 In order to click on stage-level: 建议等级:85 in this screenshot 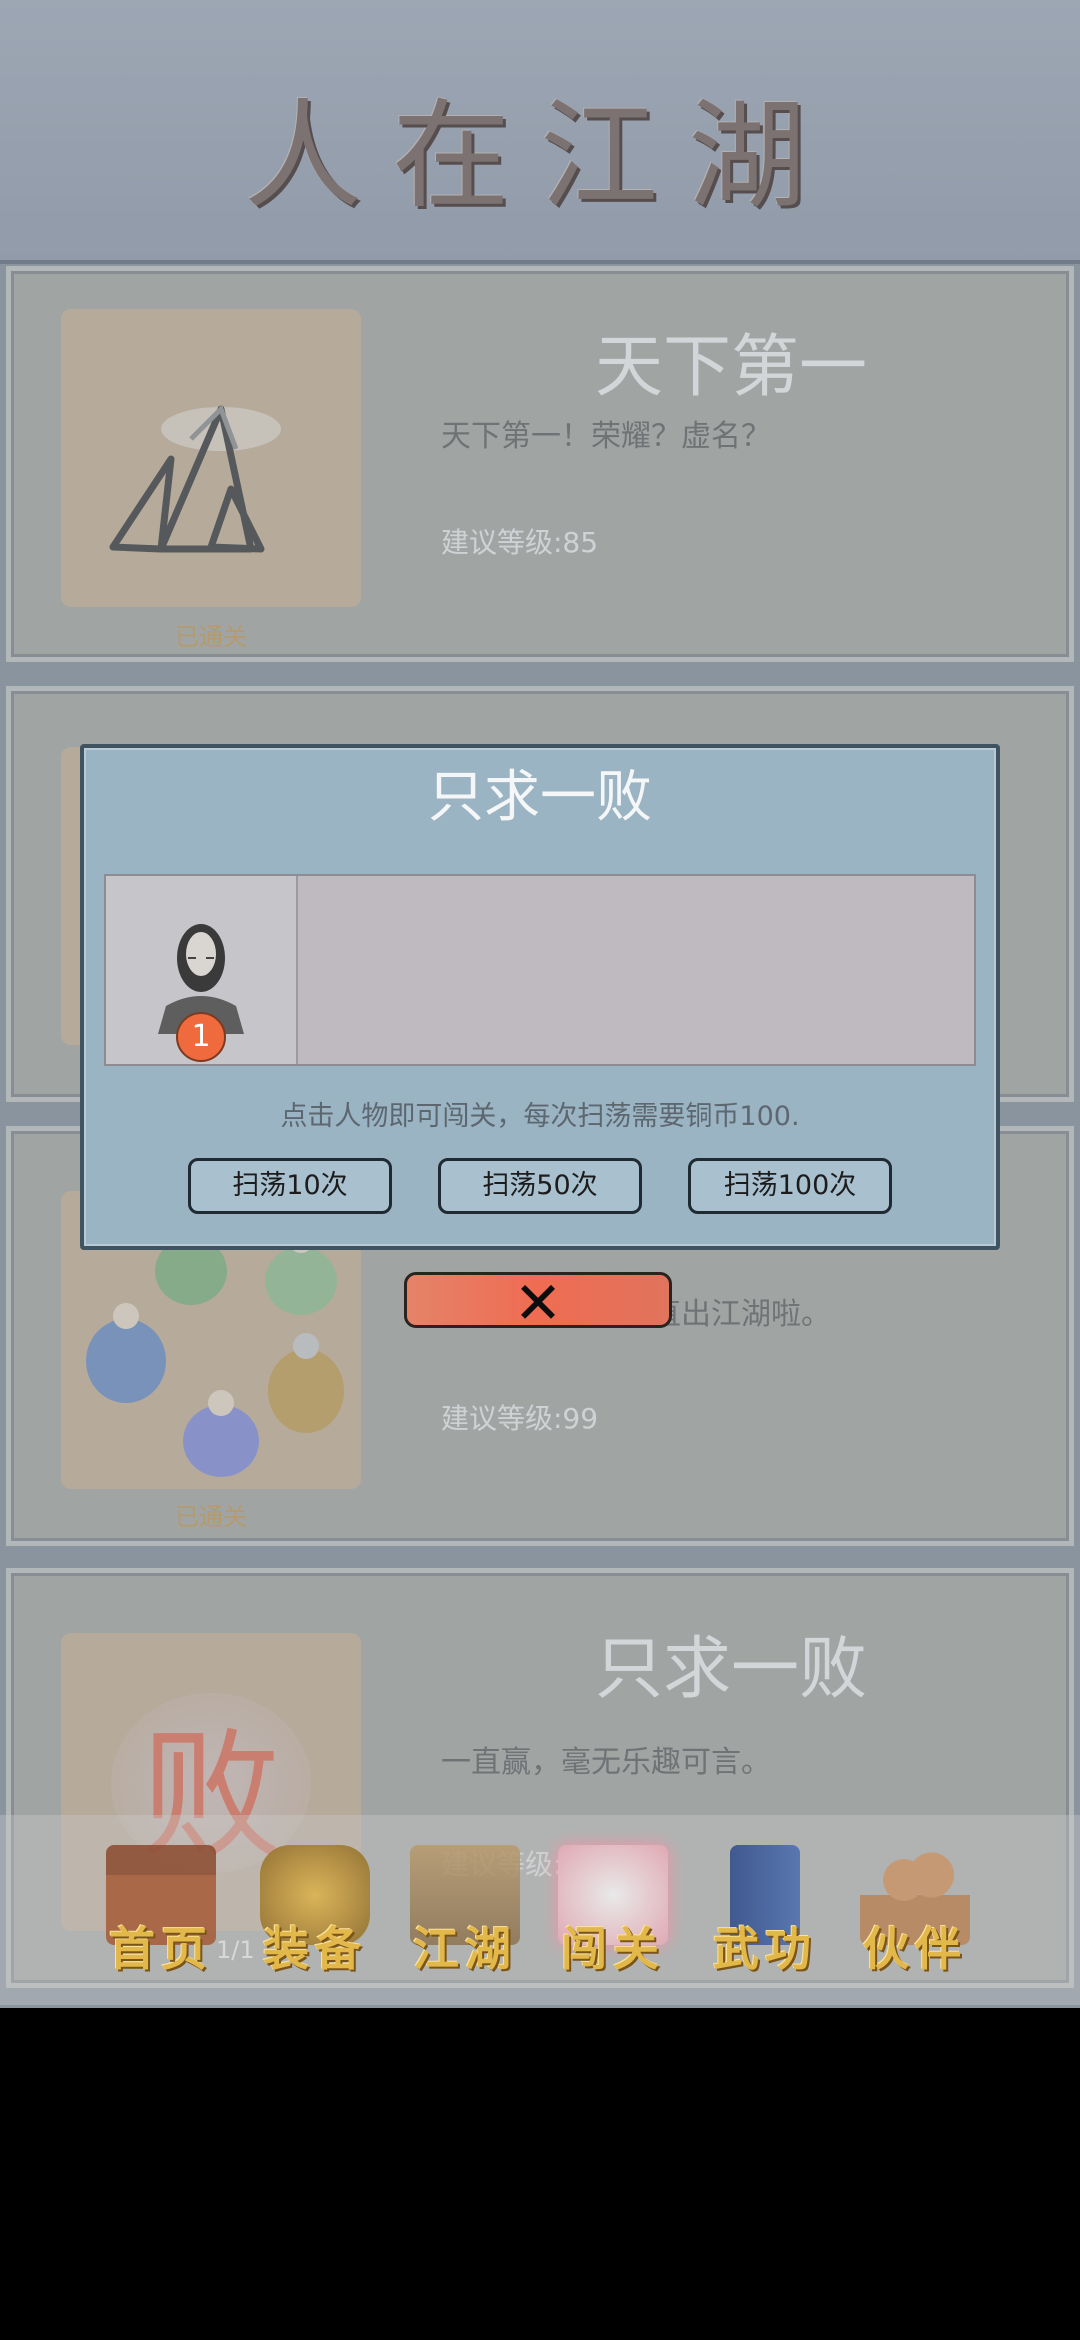, I will do `click(520, 542)`.